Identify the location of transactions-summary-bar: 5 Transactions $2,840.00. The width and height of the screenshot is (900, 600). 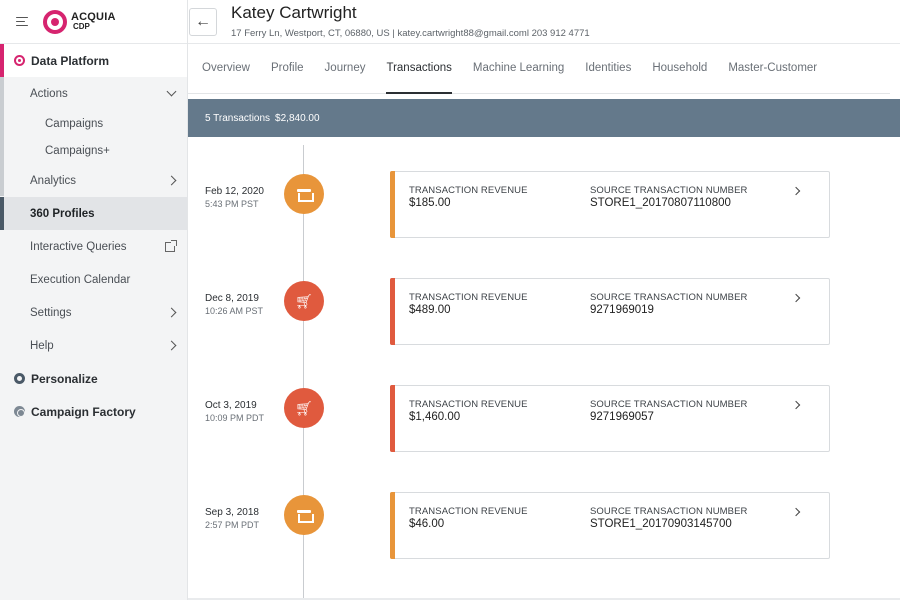
(544, 118).